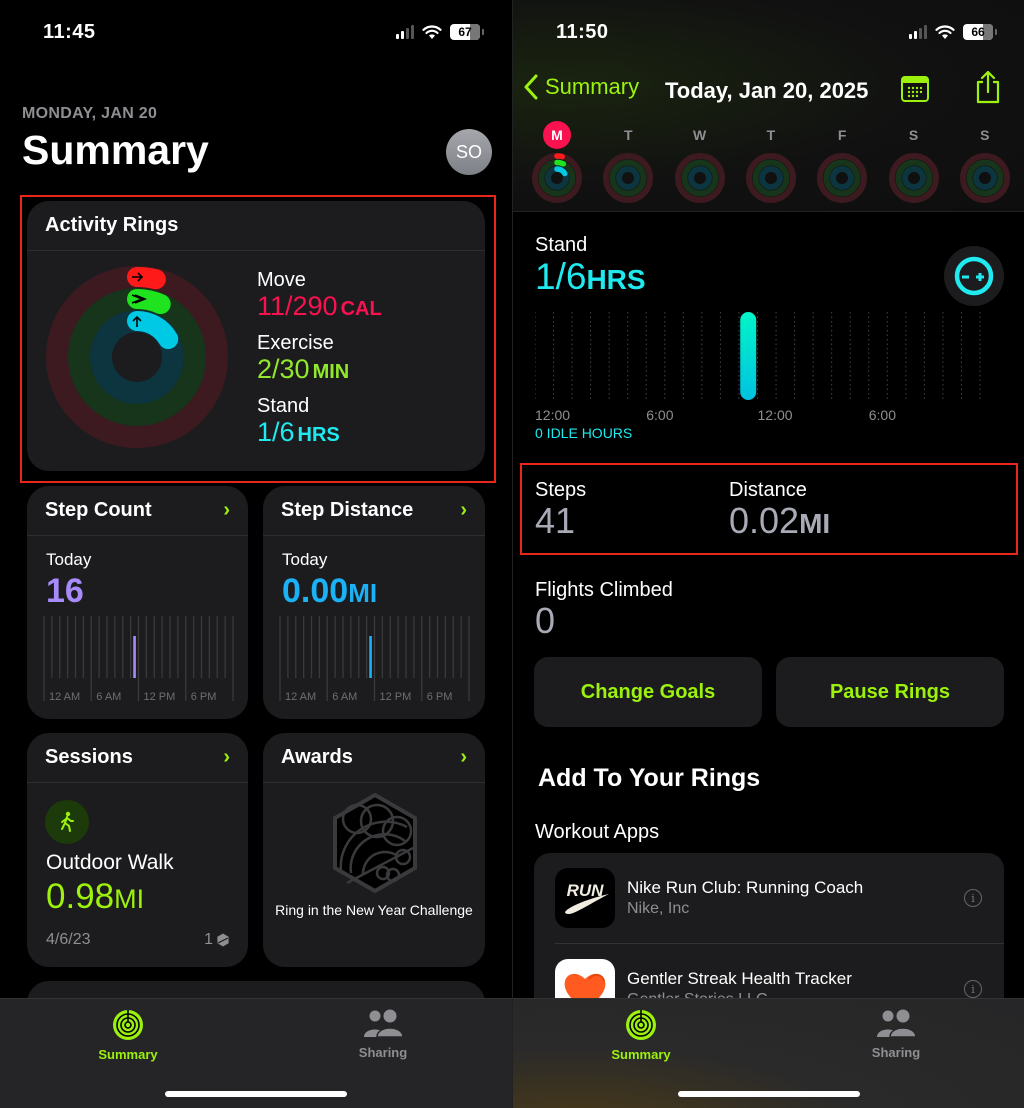 Image resolution: width=1024 pixels, height=1108 pixels. Describe the element at coordinates (545, 620) in the screenshot. I see `flights-value: 0` at that location.